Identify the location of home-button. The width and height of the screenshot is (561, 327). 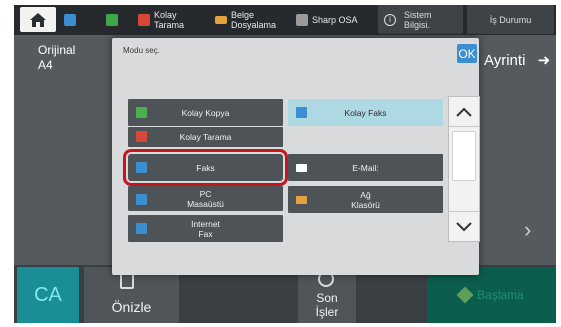
(38, 19).